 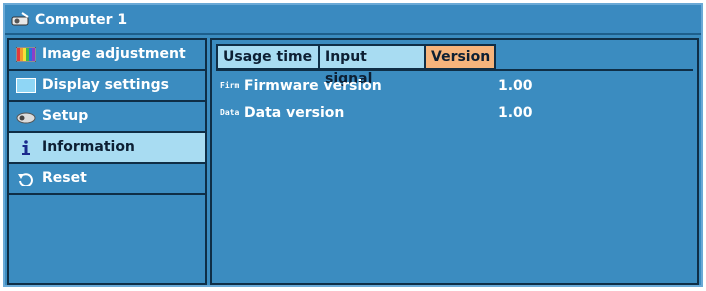 I want to click on data-icon: Data, so click(x=230, y=112).